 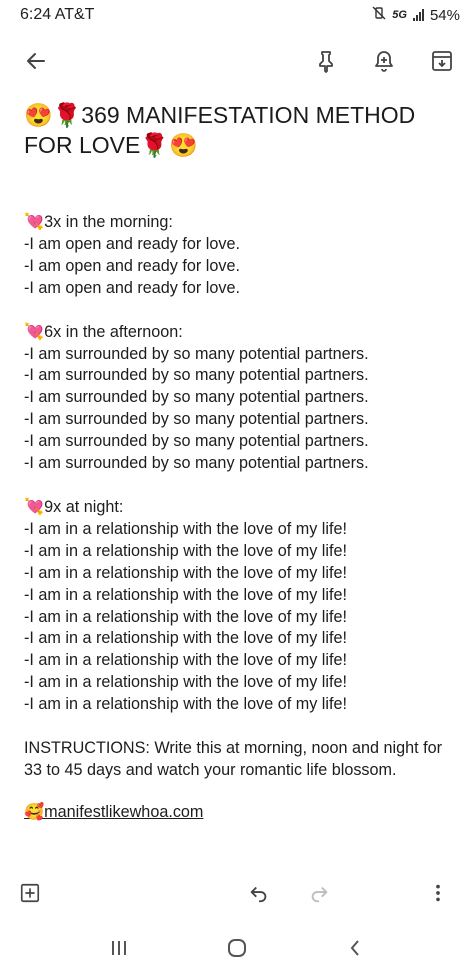 What do you see at coordinates (239, 813) in the screenshot?
I see `website-link: 🥰manifestlikewhoa.com` at bounding box center [239, 813].